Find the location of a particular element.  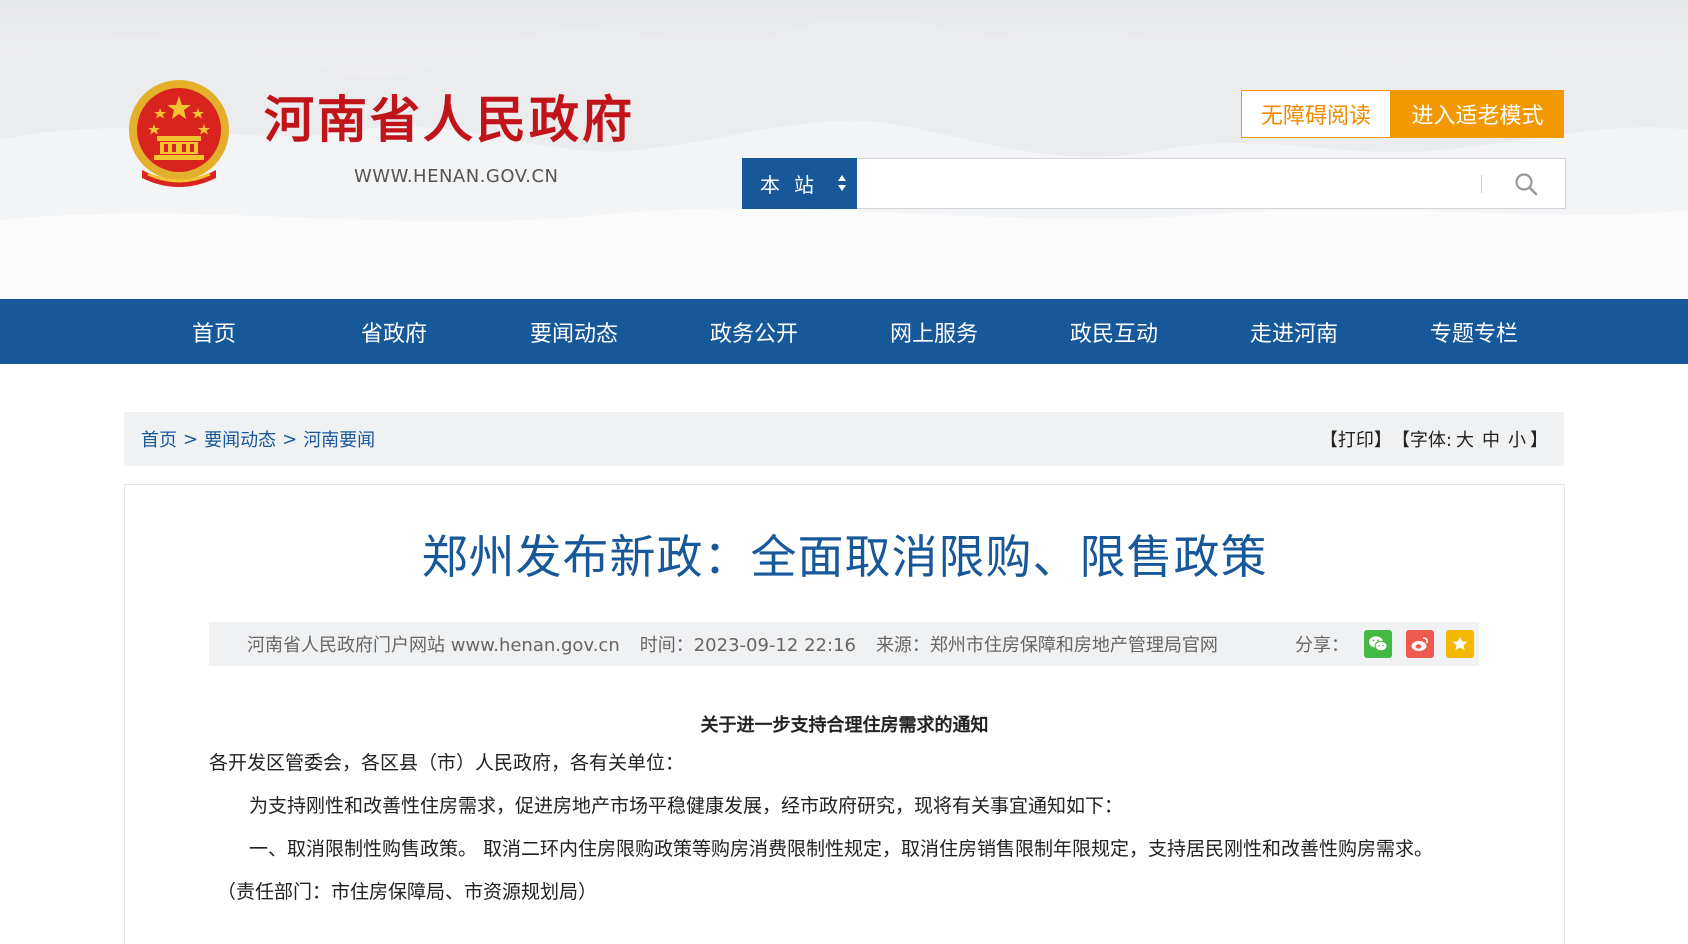

national-emblem-icon is located at coordinates (179, 133).